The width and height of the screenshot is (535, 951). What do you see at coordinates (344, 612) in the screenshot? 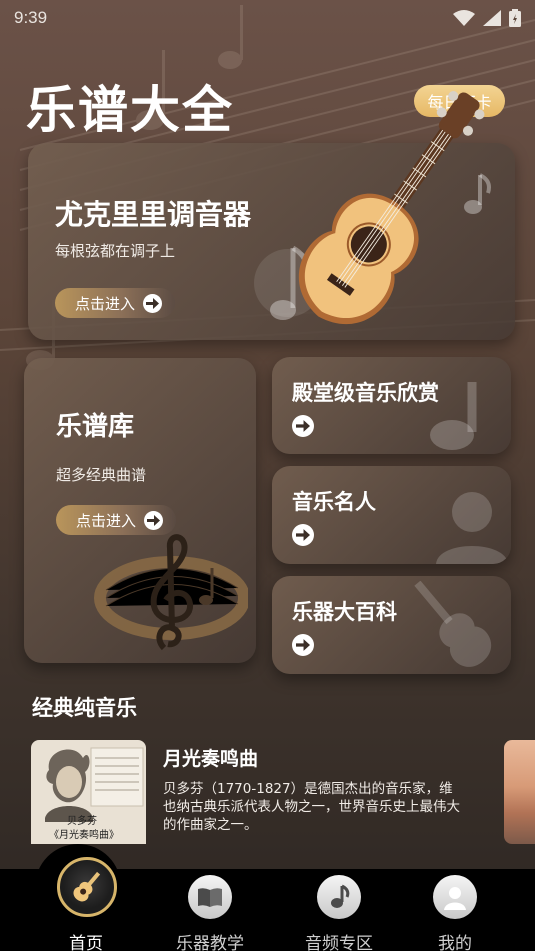
I see `instrument-encyclopedia-title: 乐器大百科` at bounding box center [344, 612].